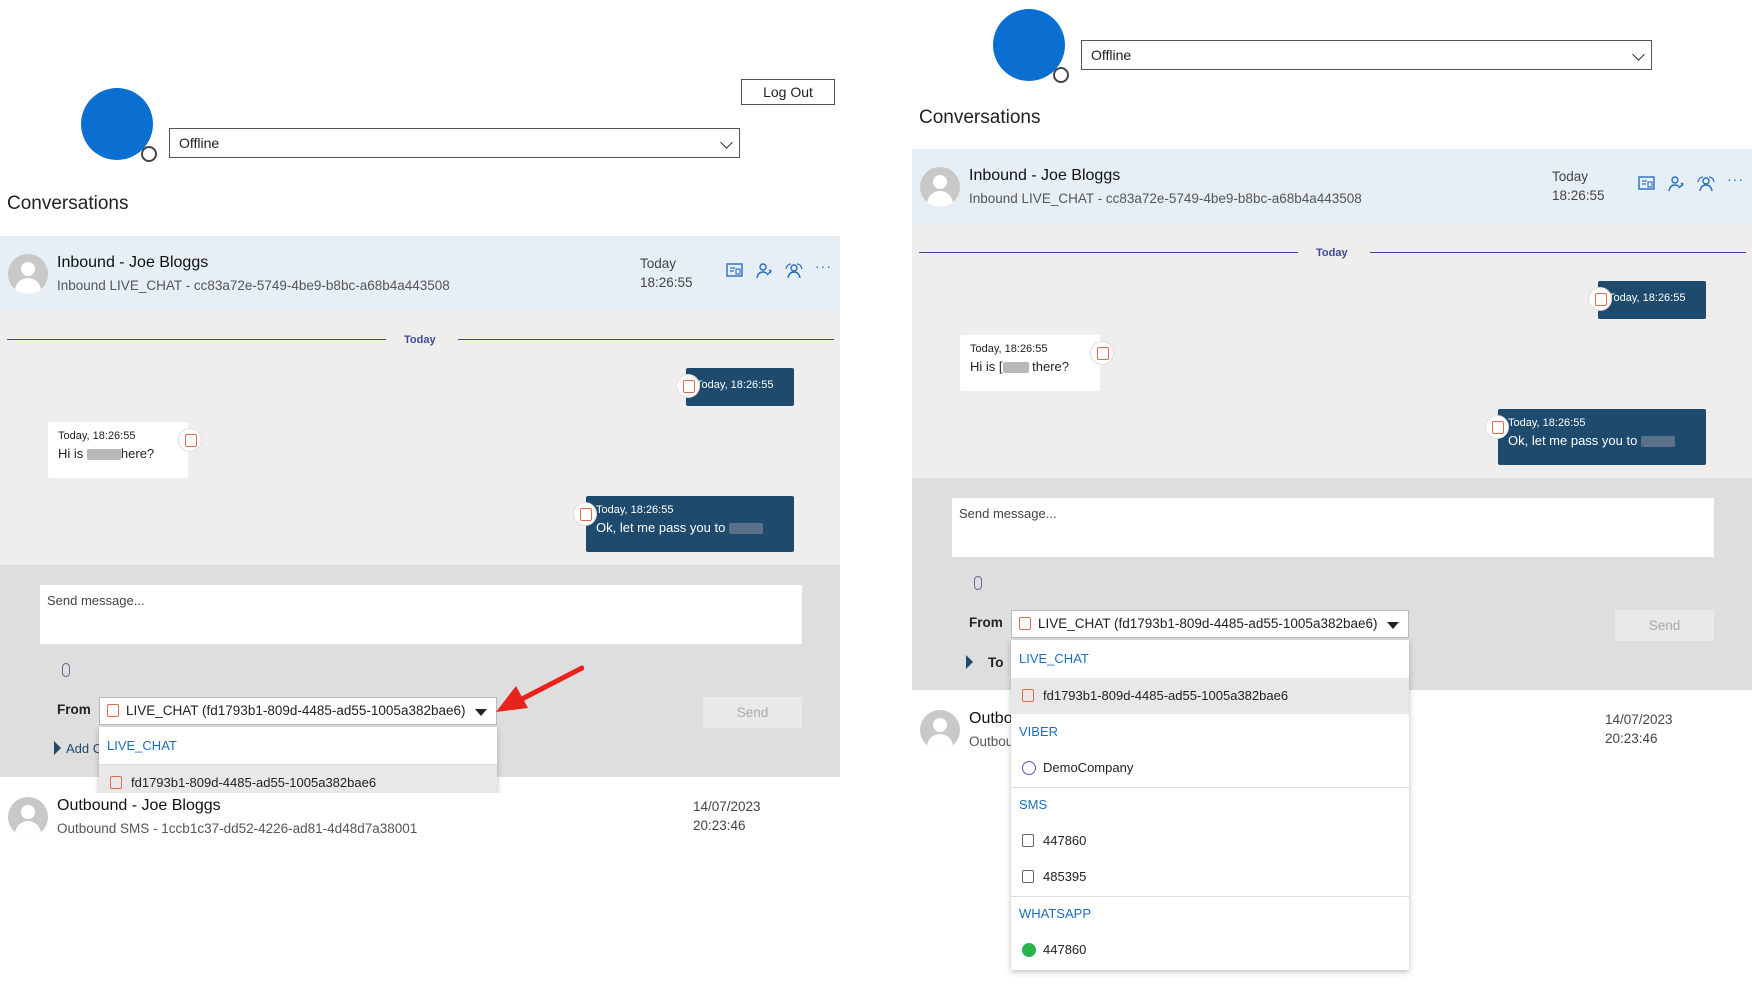 The width and height of the screenshot is (1752, 991). What do you see at coordinates (986, 622) in the screenshot?
I see `from-label: From` at bounding box center [986, 622].